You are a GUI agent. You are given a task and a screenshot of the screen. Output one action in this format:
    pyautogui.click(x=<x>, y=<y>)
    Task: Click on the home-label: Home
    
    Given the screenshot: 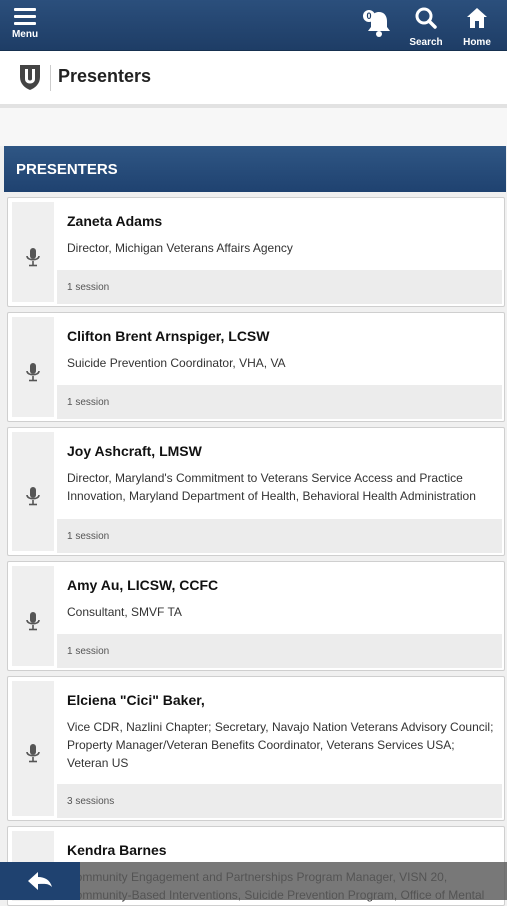 What is the action you would take?
    pyautogui.click(x=477, y=42)
    